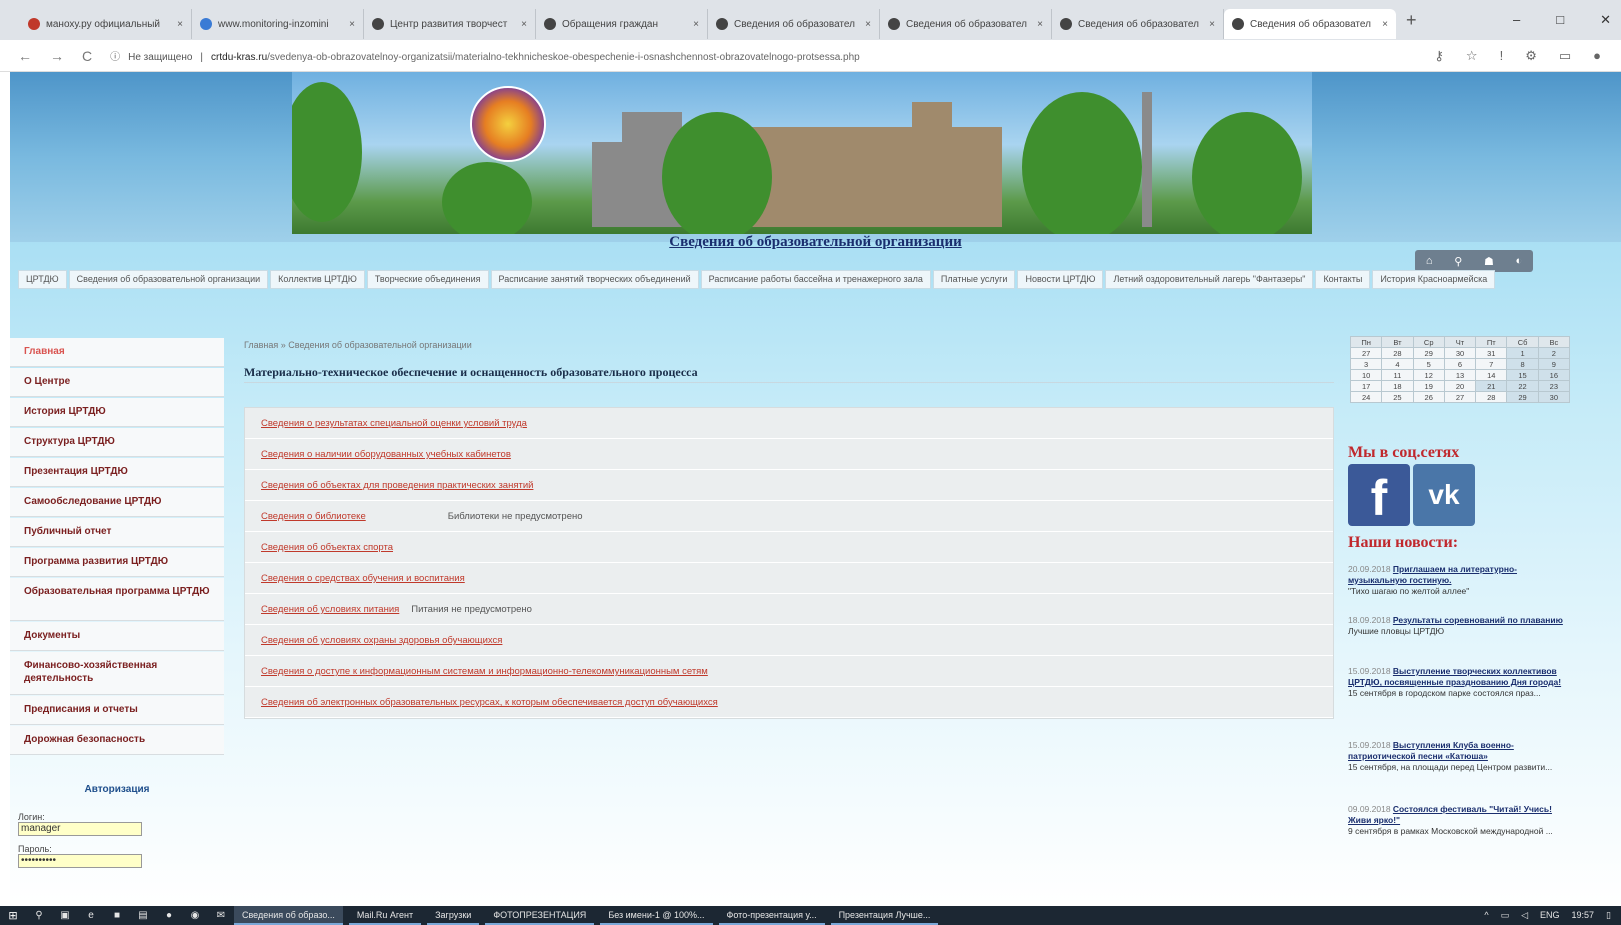 The width and height of the screenshot is (1621, 925). I want to click on sidebar-item: Презентация ЦРТДЮ, so click(117, 472).